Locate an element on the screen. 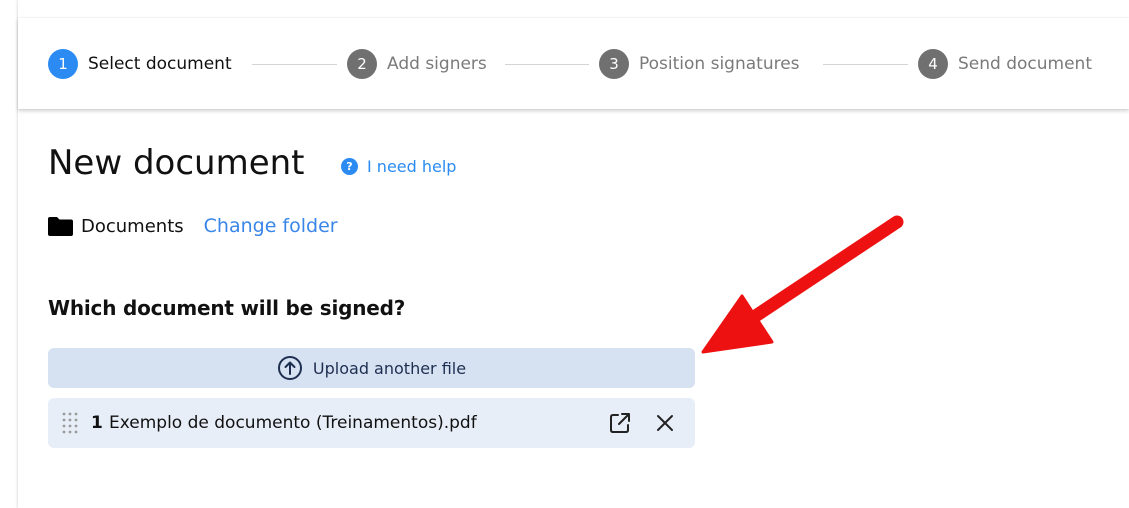 This screenshot has width=1129, height=508. folder-icon is located at coordinates (60, 226).